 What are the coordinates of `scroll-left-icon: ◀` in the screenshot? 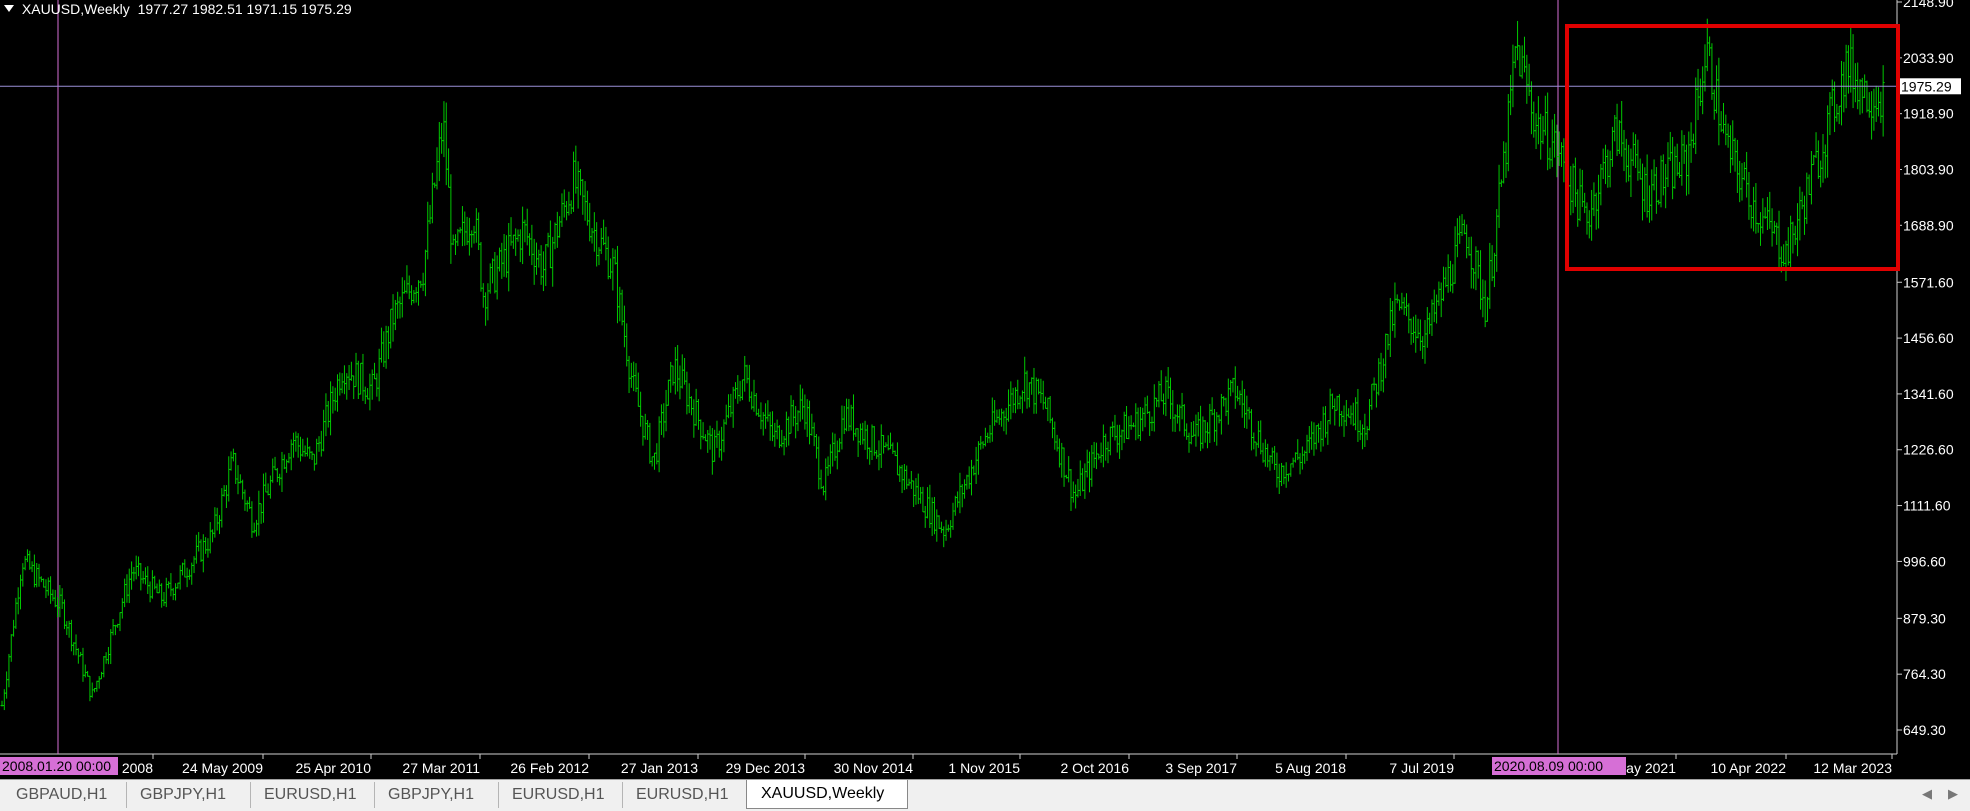 It's located at (1927, 794).